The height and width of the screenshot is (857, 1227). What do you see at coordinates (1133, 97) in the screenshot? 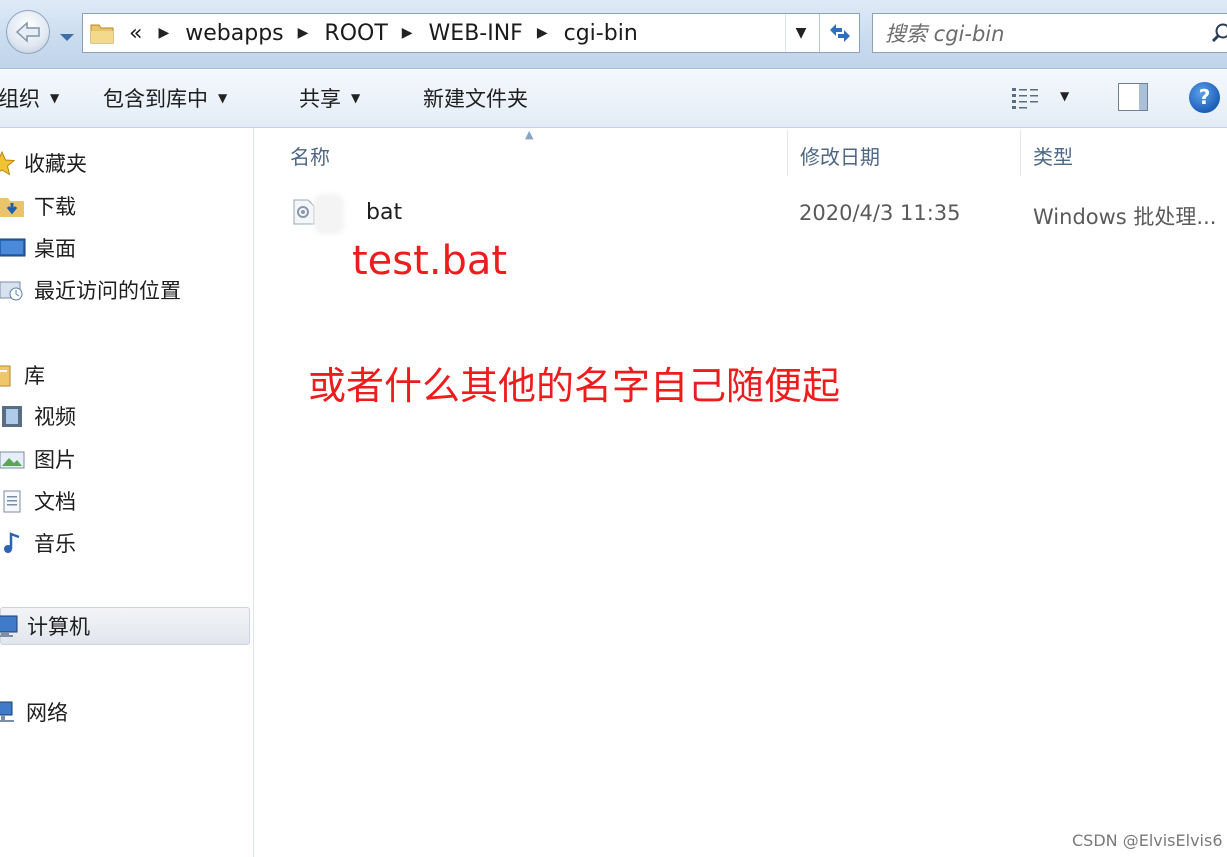
I see `preview-pane-icon` at bounding box center [1133, 97].